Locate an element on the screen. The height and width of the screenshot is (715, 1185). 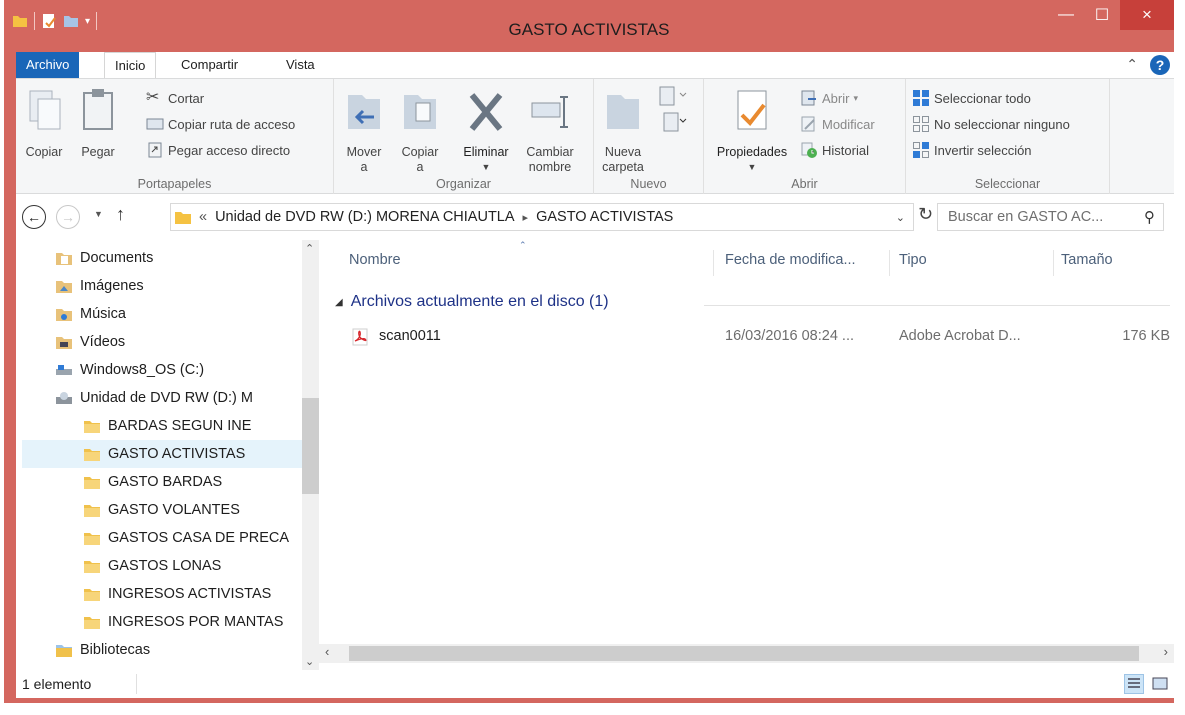
search-input: Buscar en GASTO AC... ⚲ is located at coordinates (1050, 217).